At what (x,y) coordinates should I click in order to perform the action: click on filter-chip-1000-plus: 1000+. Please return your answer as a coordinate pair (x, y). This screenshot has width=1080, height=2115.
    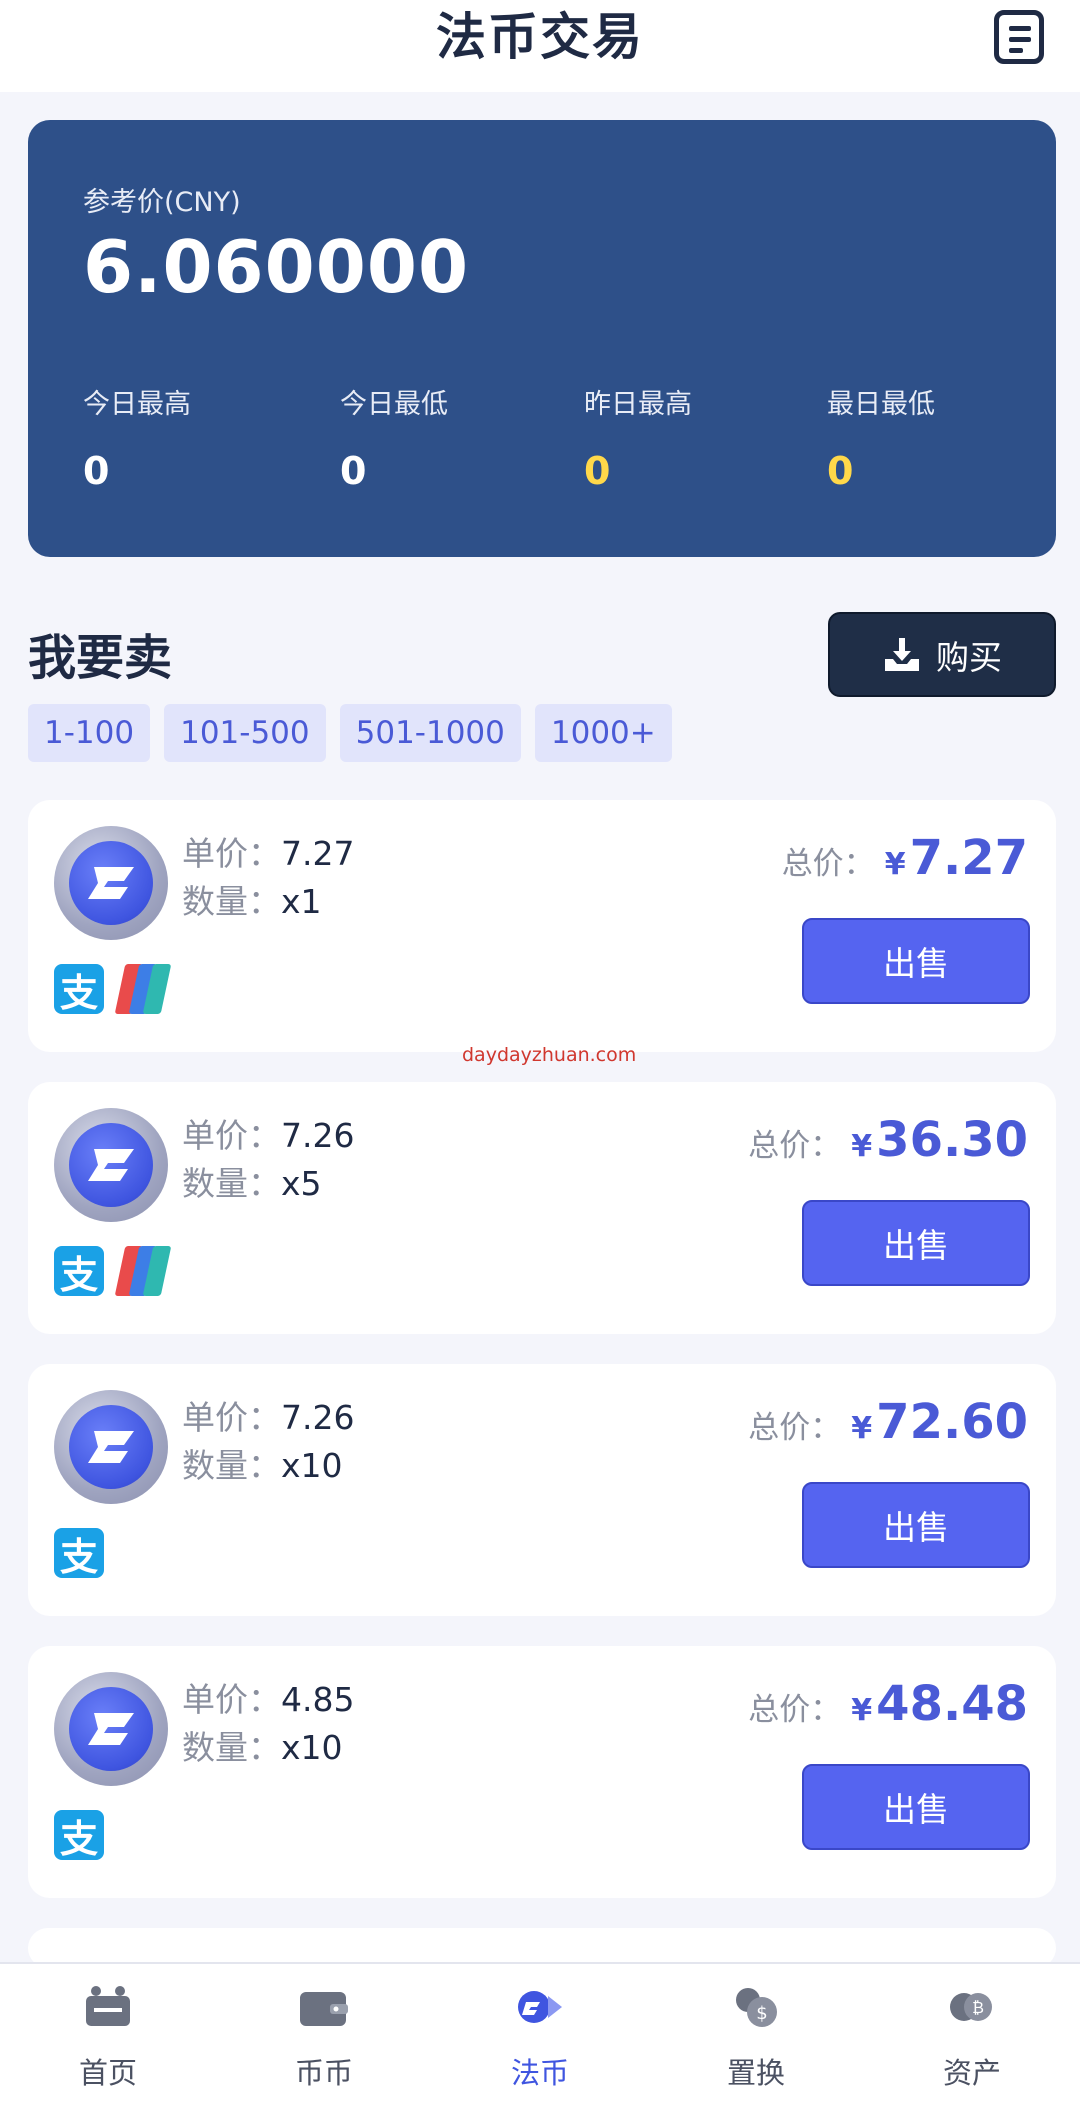
    Looking at the image, I should click on (603, 733).